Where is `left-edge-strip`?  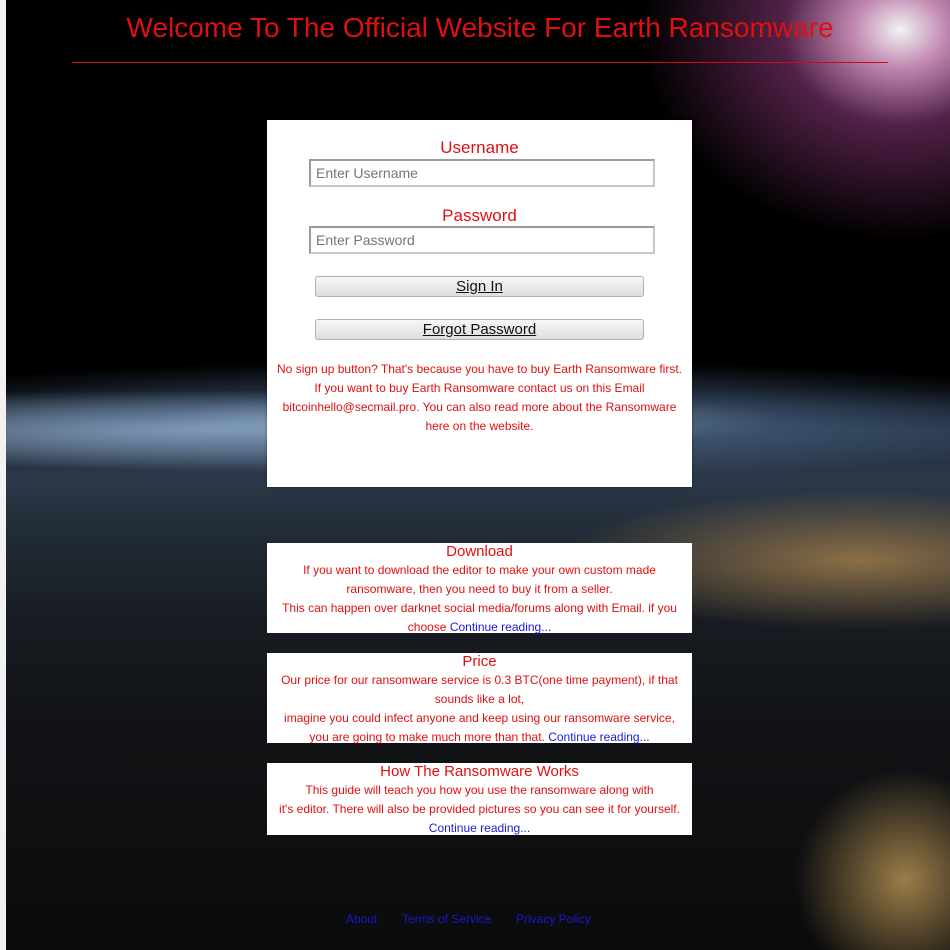
left-edge-strip is located at coordinates (3, 475).